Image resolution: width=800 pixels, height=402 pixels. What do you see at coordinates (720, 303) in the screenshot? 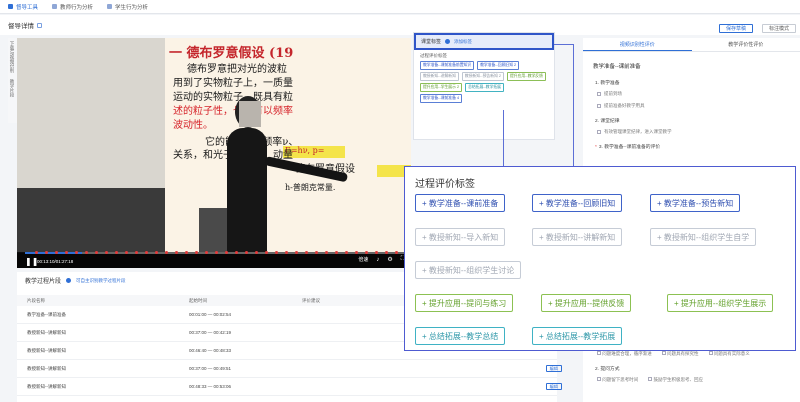
I see `picker-tag: + 提升应用--组织学生展示` at bounding box center [720, 303].